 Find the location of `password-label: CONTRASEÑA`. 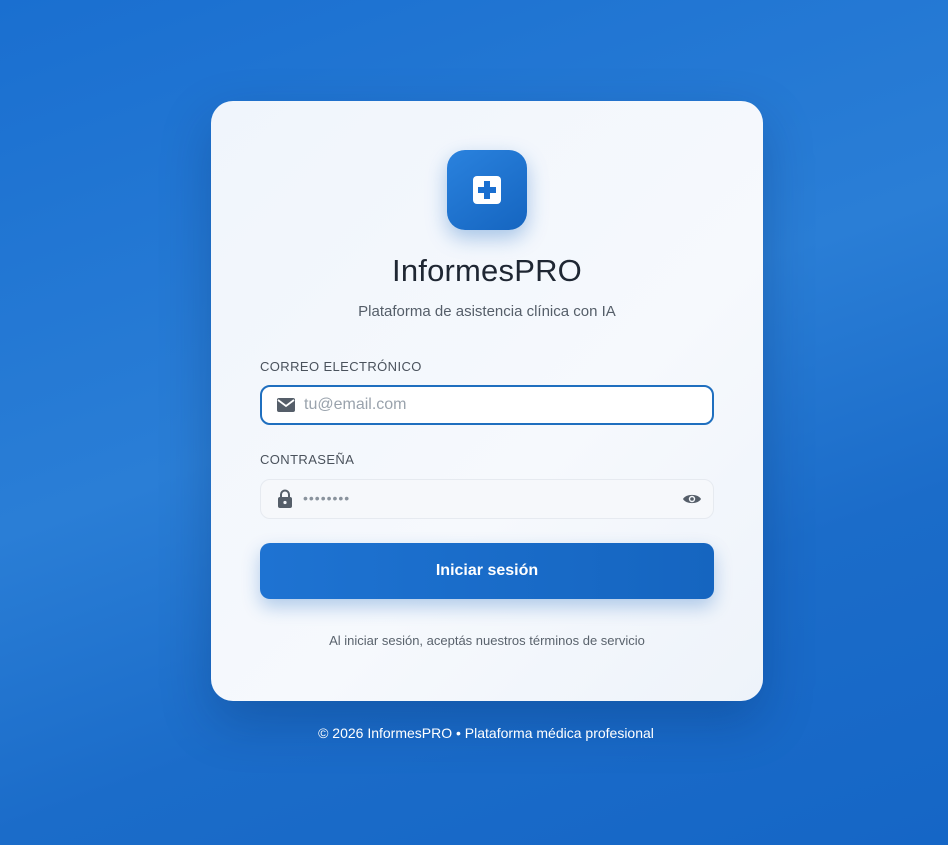

password-label: CONTRASEÑA is located at coordinates (307, 459).